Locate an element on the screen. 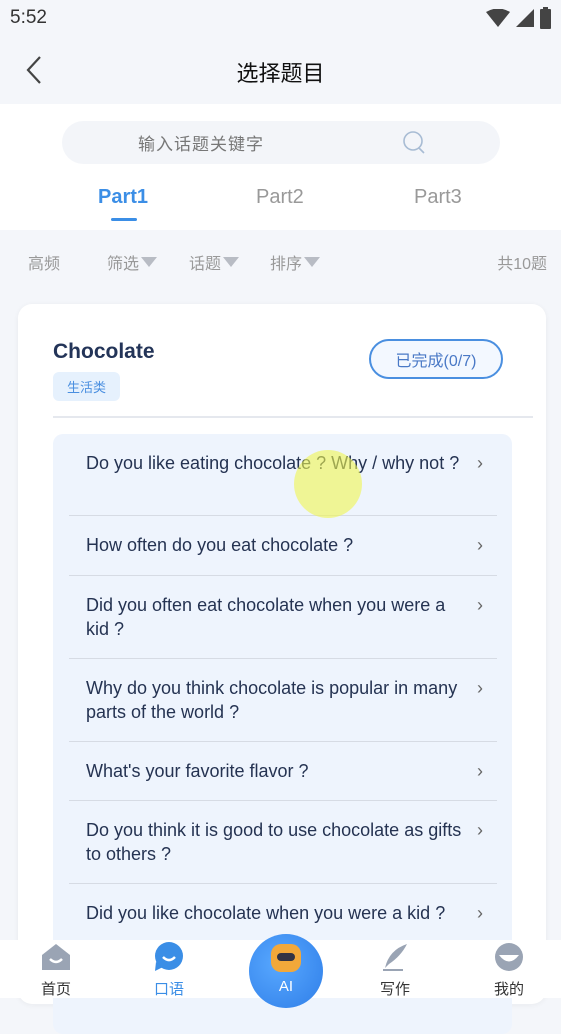  nav-speaking: 口语 is located at coordinates (169, 969).